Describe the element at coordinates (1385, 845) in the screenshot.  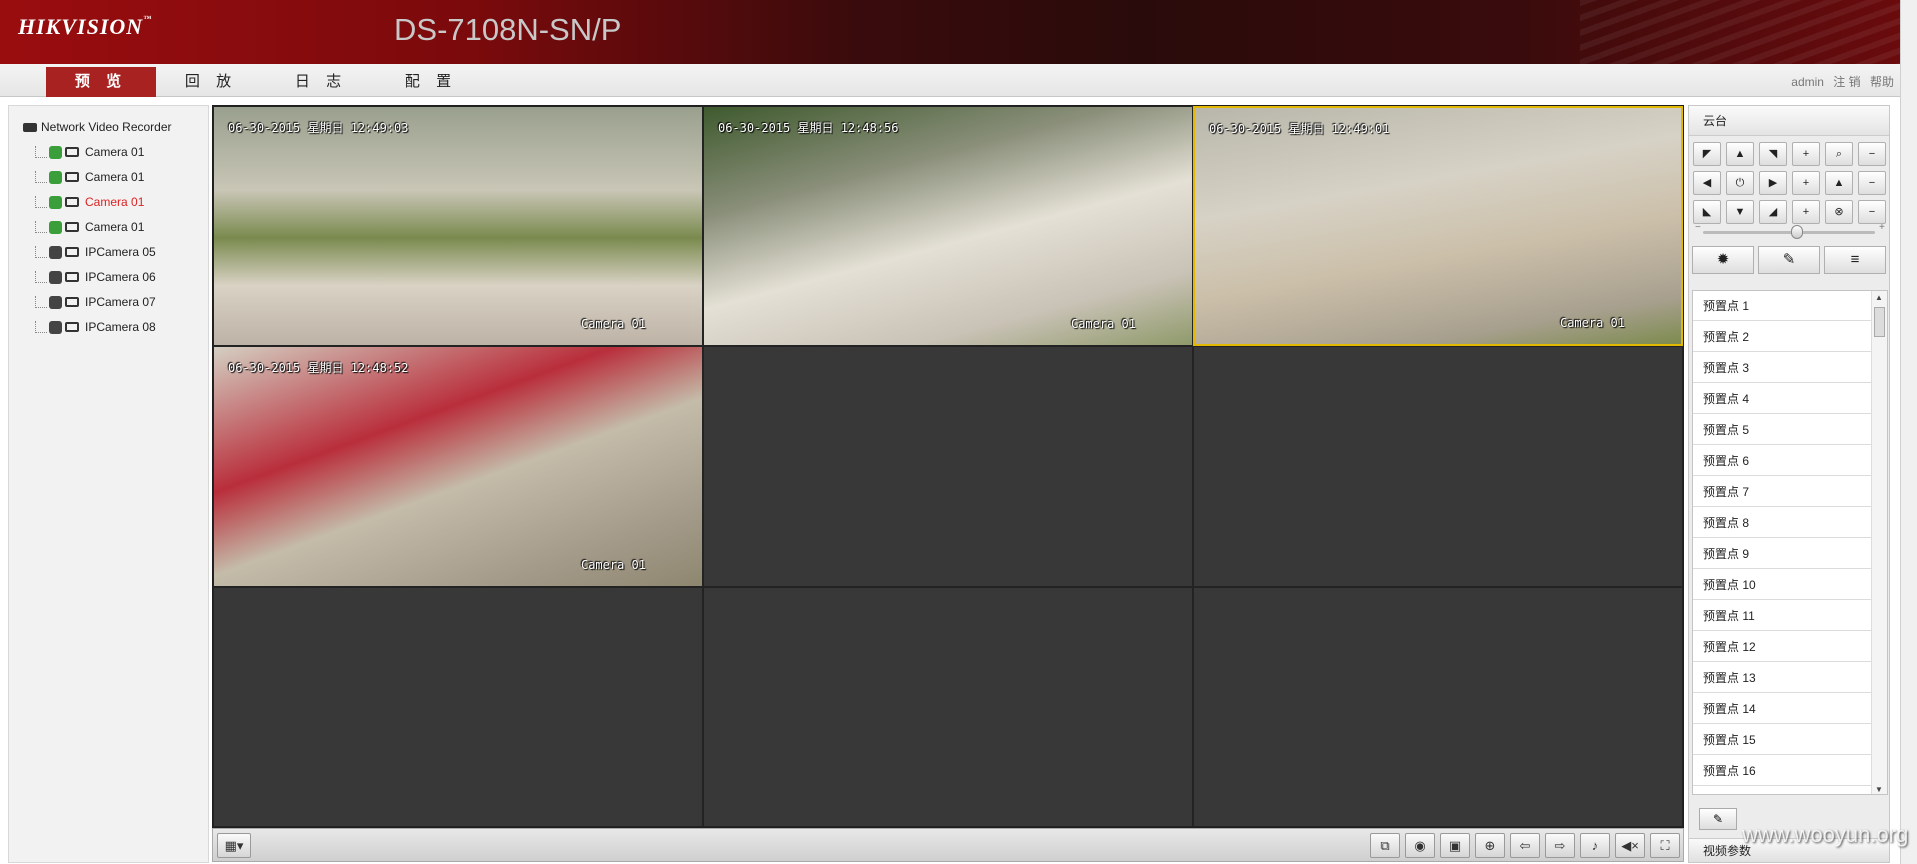
I see `stop-all-icon: ⧉` at that location.